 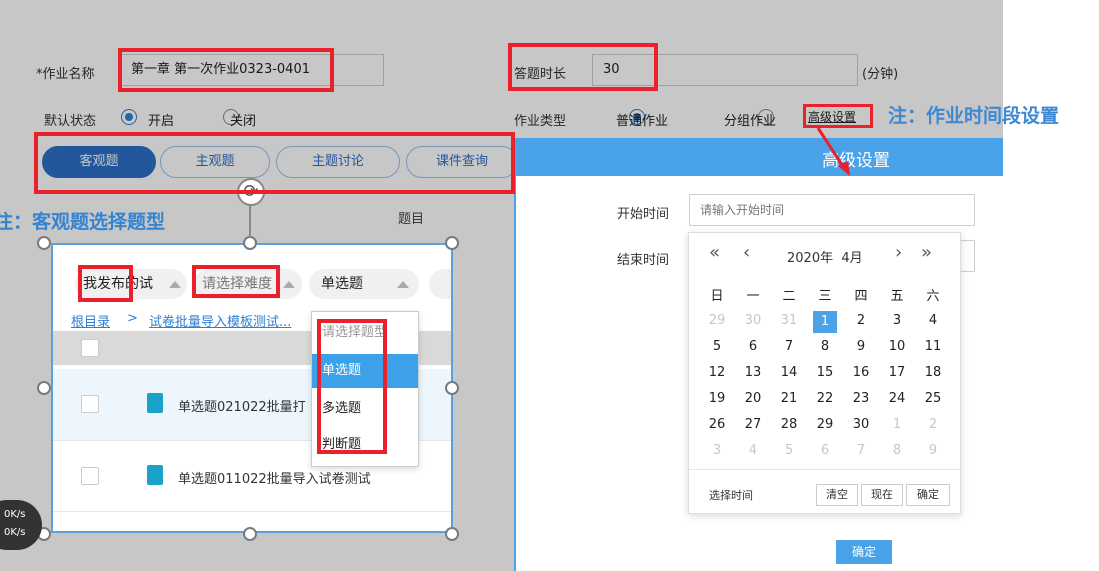 What do you see at coordinates (789, 296) in the screenshot?
I see `weekday-header: 二` at bounding box center [789, 296].